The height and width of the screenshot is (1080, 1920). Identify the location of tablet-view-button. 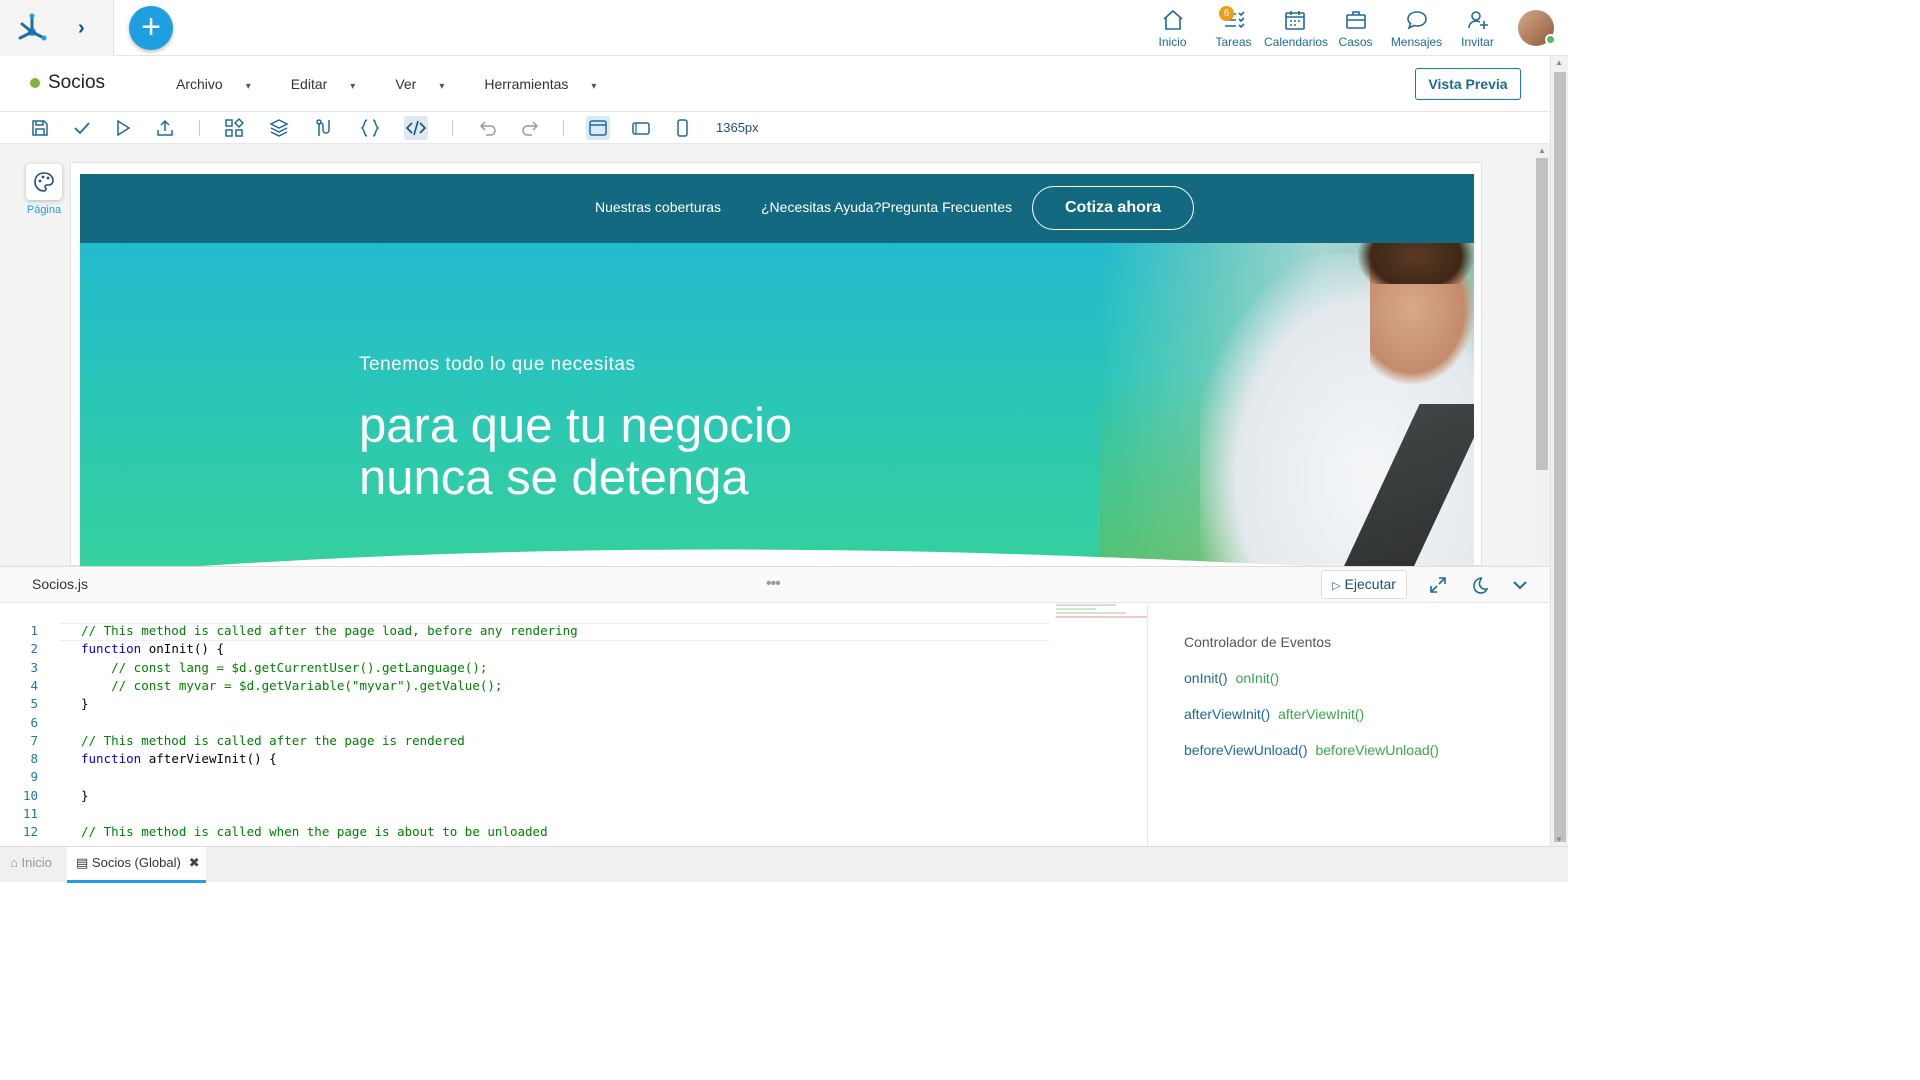
(641, 128).